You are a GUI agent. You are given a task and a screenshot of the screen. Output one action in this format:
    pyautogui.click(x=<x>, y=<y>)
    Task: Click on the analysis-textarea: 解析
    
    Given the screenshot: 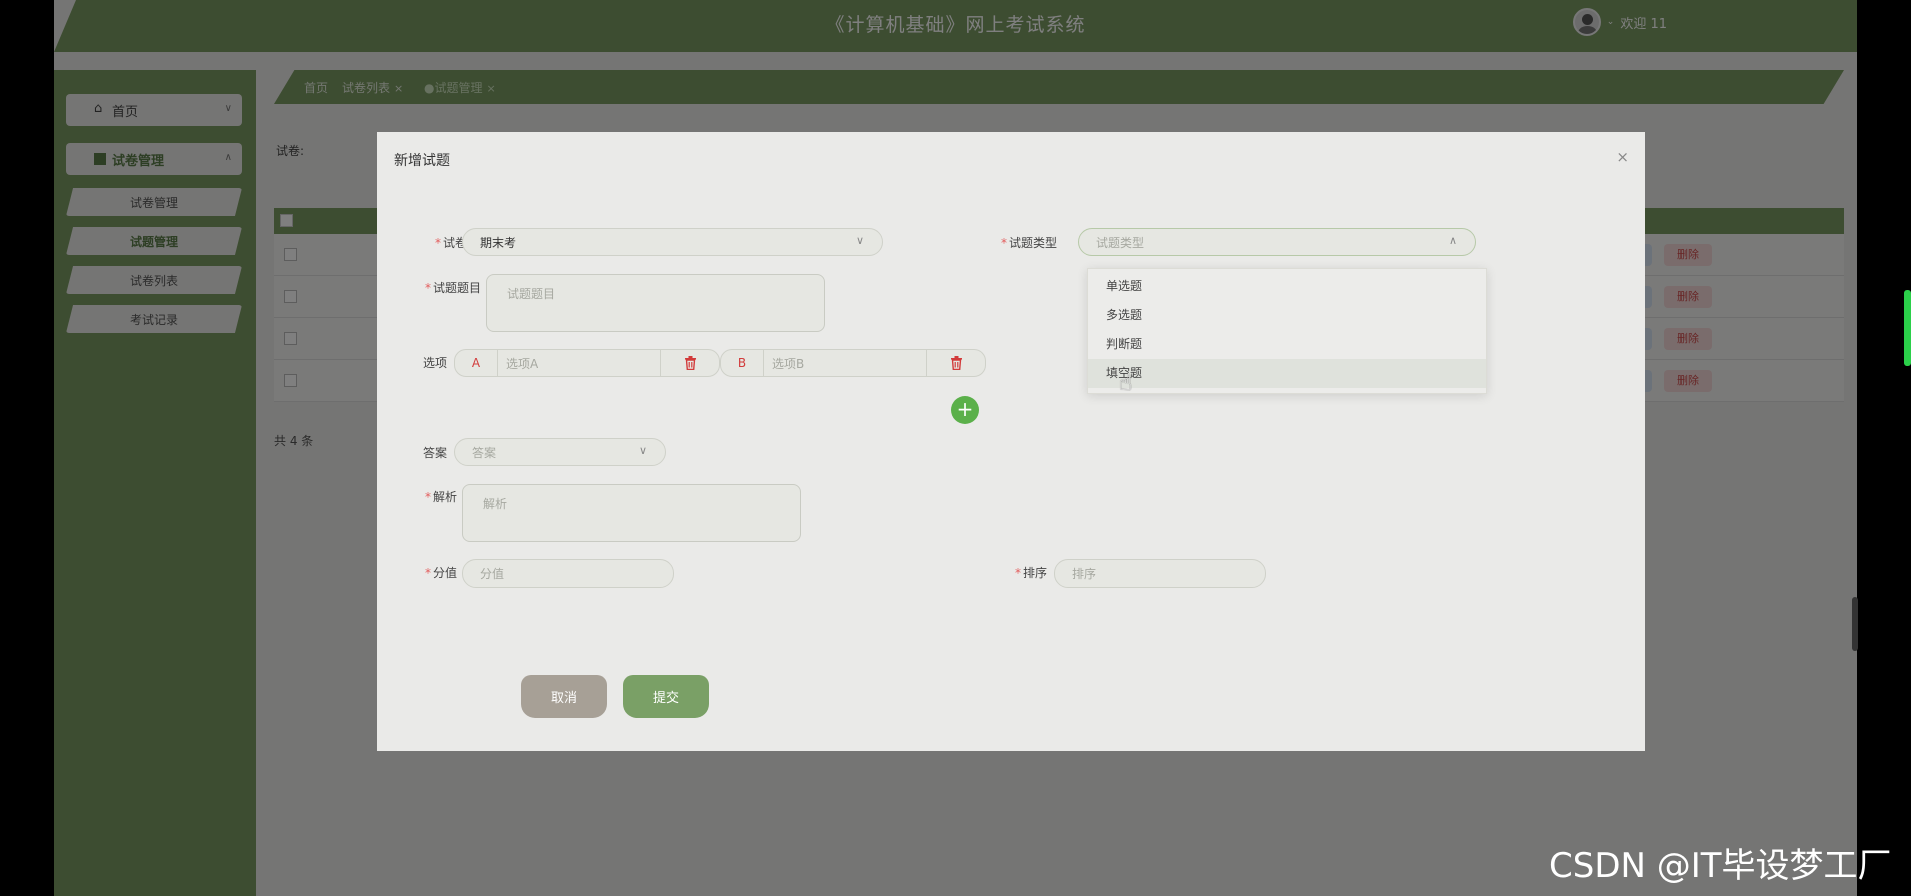 What is the action you would take?
    pyautogui.click(x=631, y=513)
    